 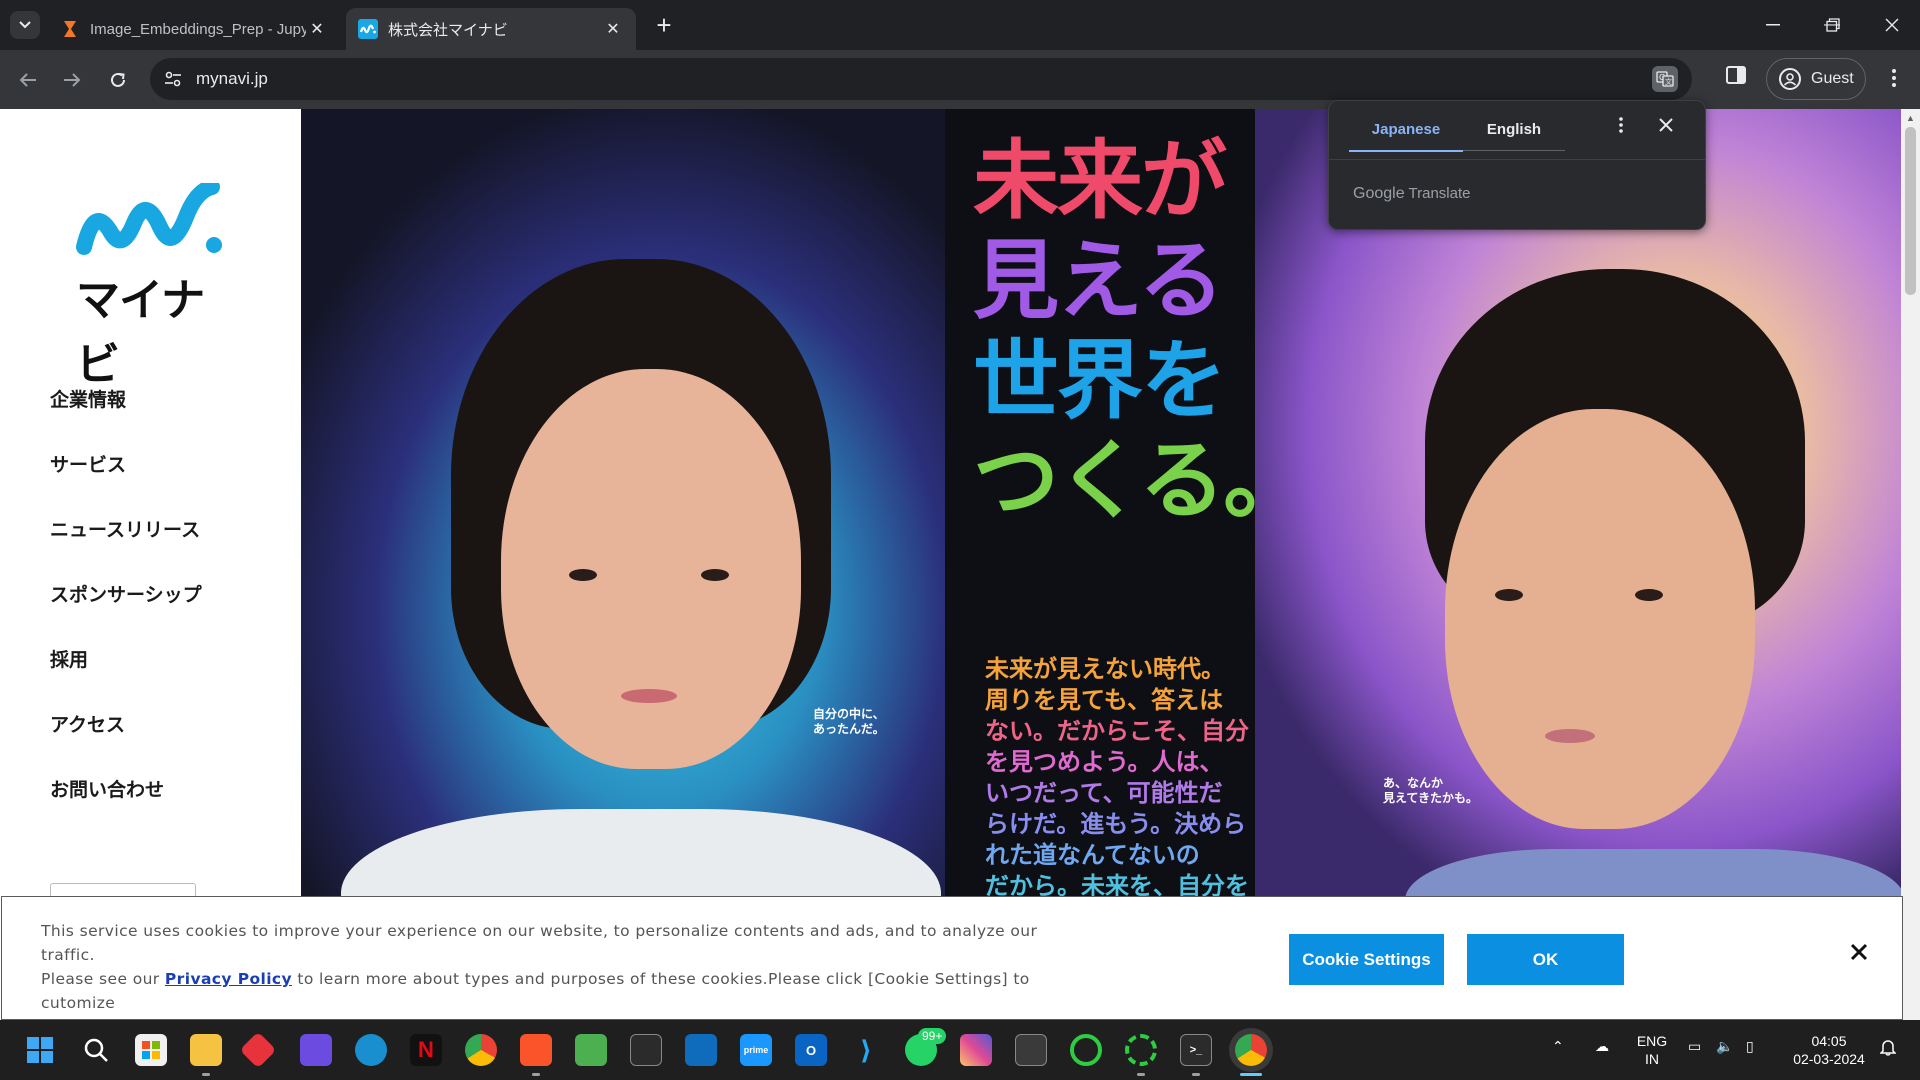 I want to click on speaker-muted-icon: 🔈, so click(x=1724, y=1046).